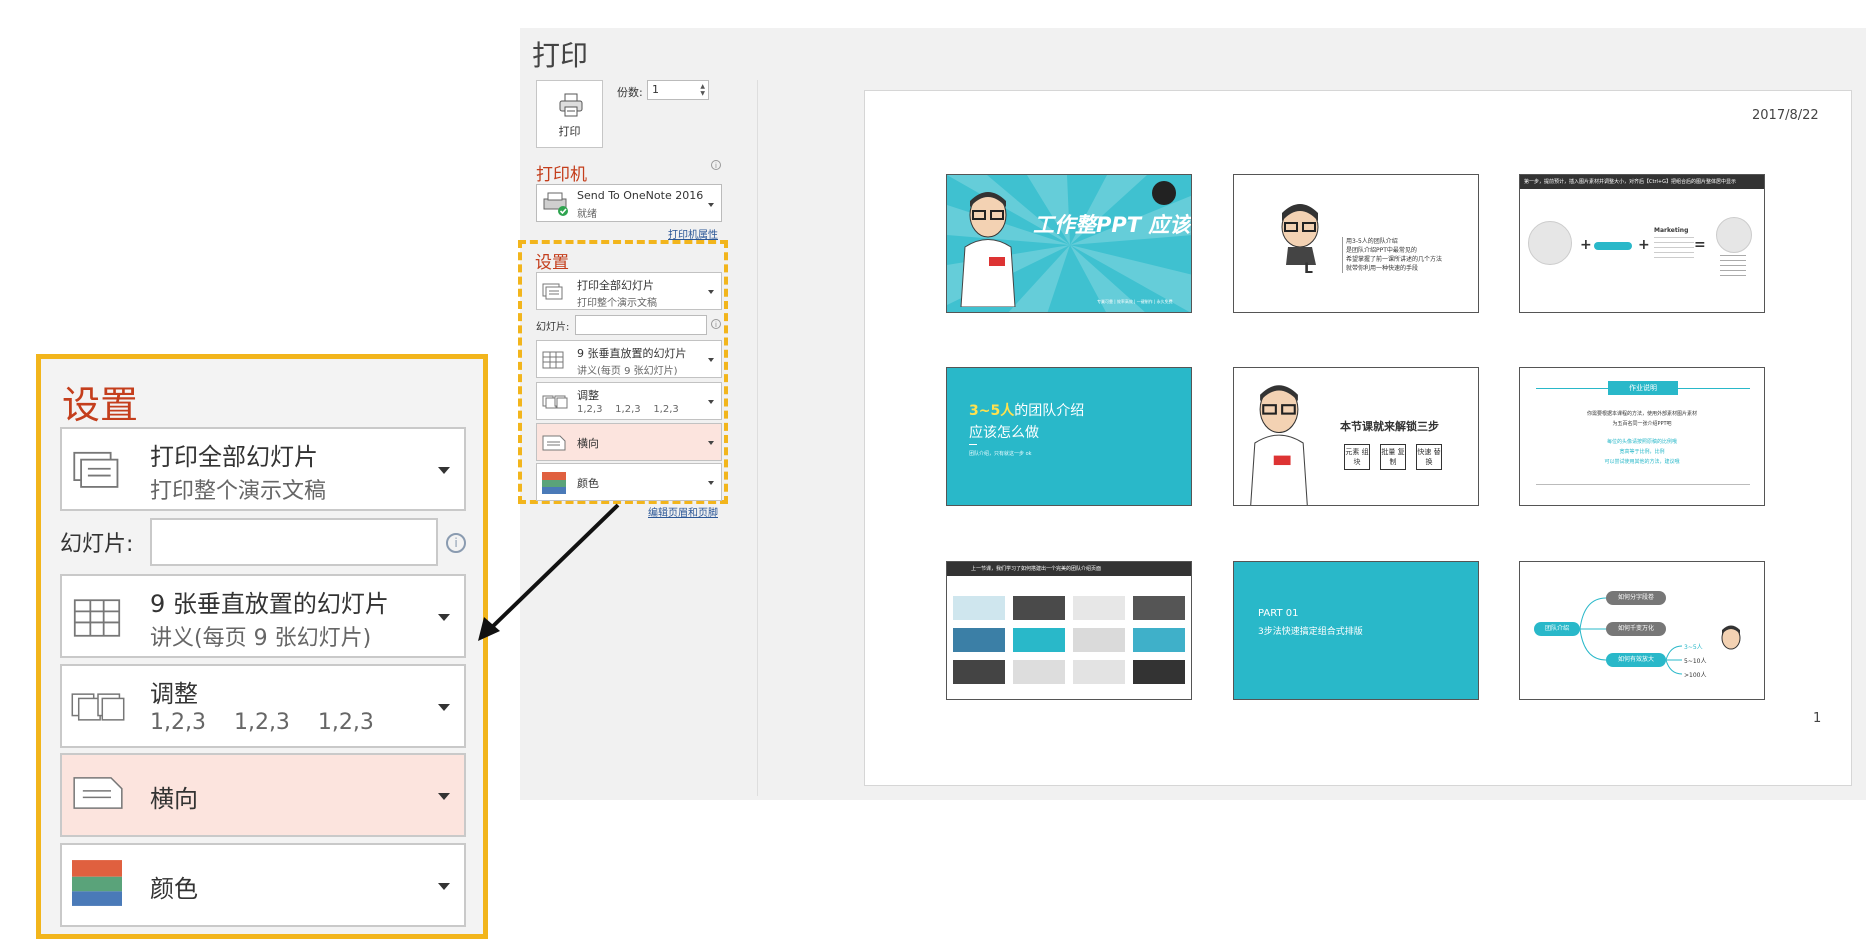  I want to click on print-range-select-zoom: 打印全部幻灯片 打印整个演示文稿, so click(263, 469).